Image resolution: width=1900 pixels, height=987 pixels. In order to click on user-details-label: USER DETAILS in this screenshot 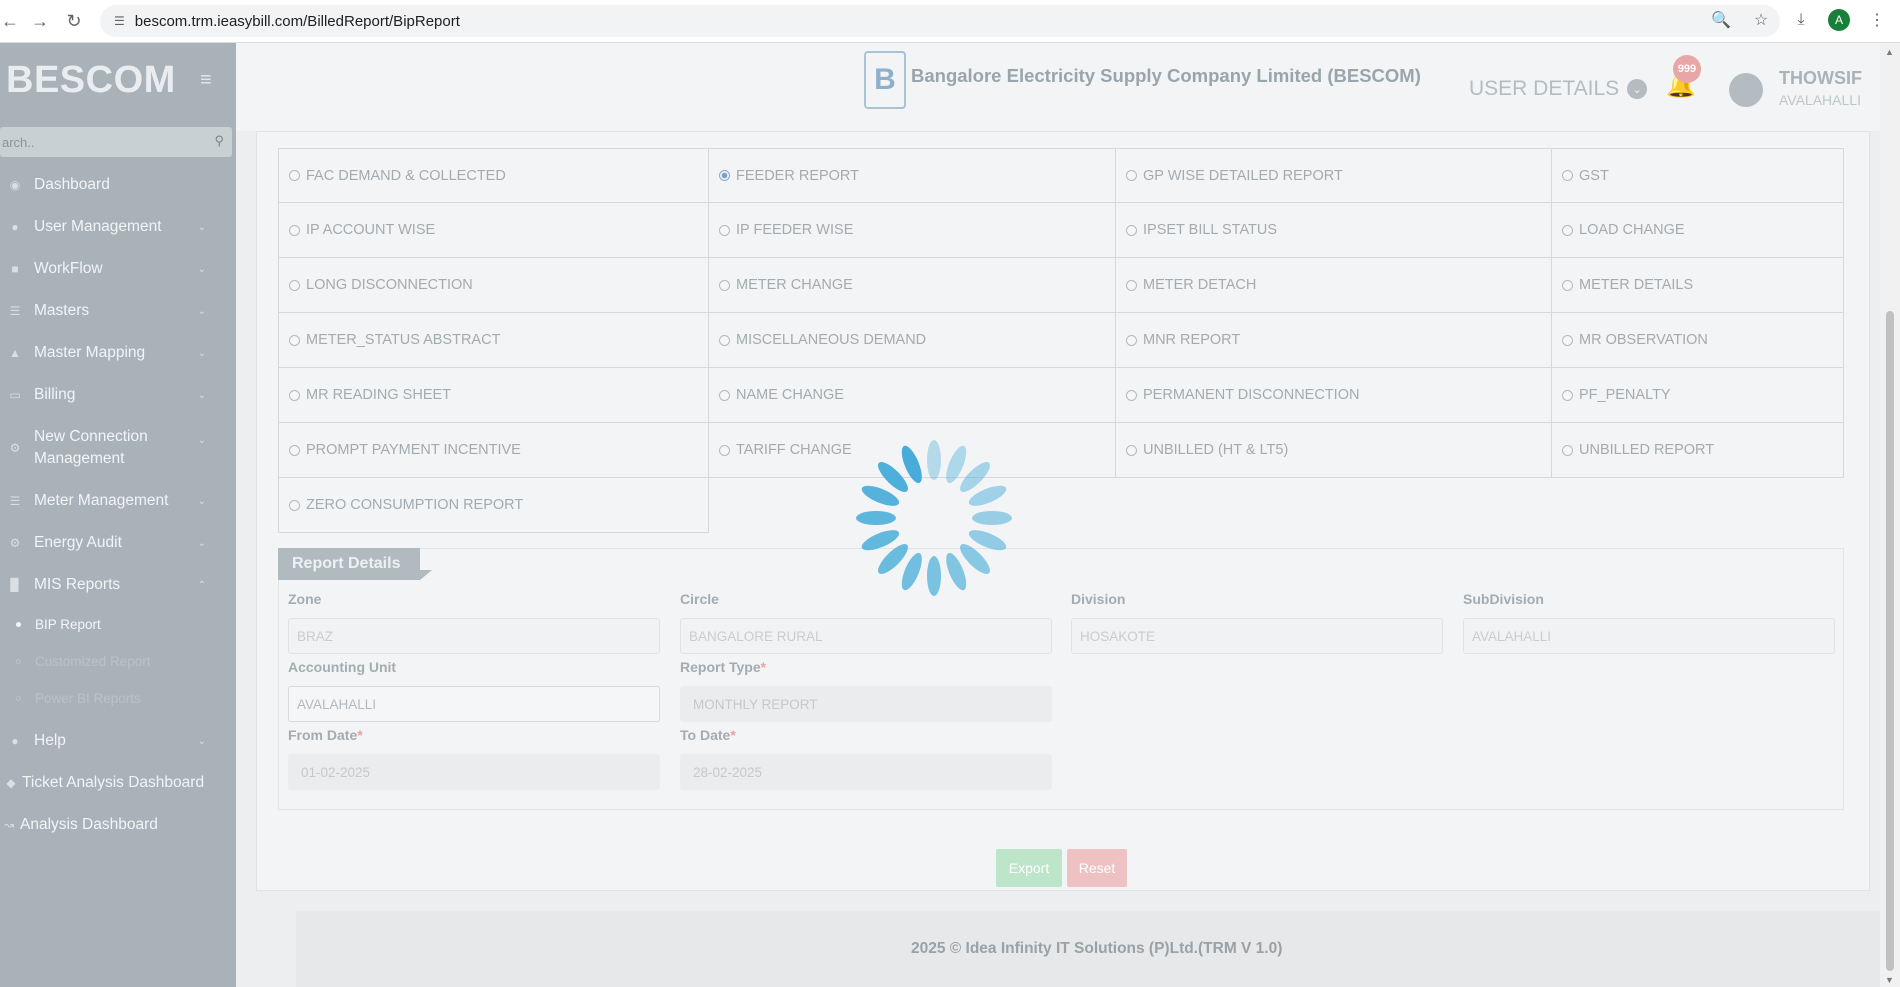, I will do `click(1544, 88)`.